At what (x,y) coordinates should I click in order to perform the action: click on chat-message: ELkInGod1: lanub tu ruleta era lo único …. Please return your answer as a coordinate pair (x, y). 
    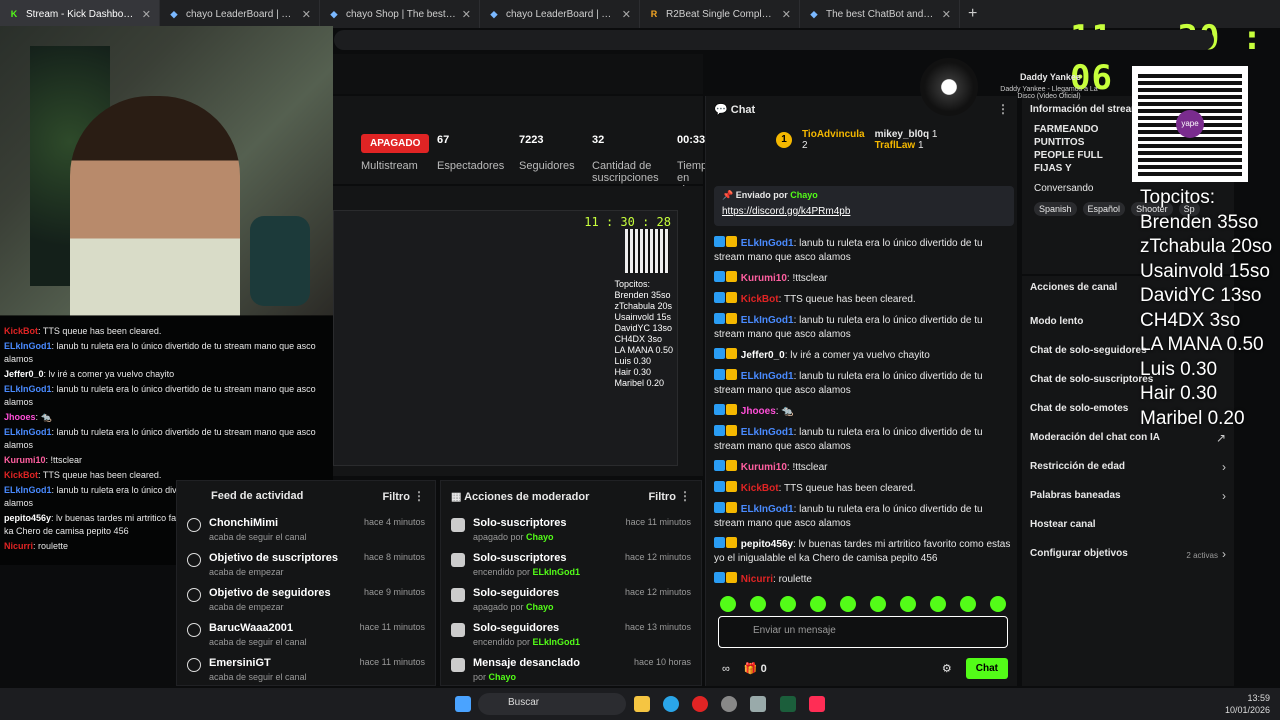
    Looking at the image, I should click on (864, 516).